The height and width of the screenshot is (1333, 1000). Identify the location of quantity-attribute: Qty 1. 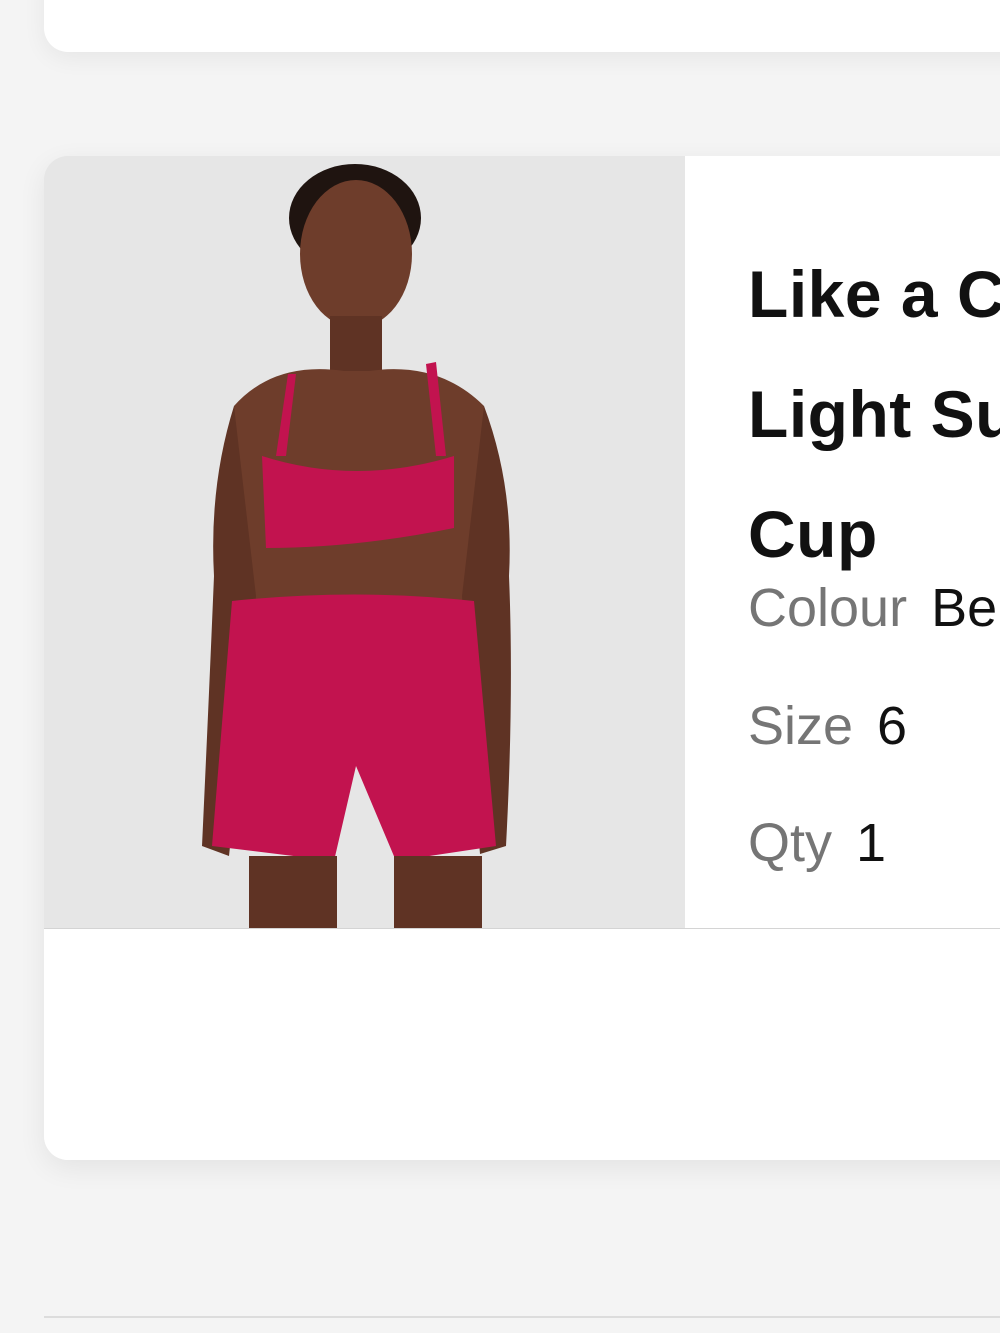
(817, 843).